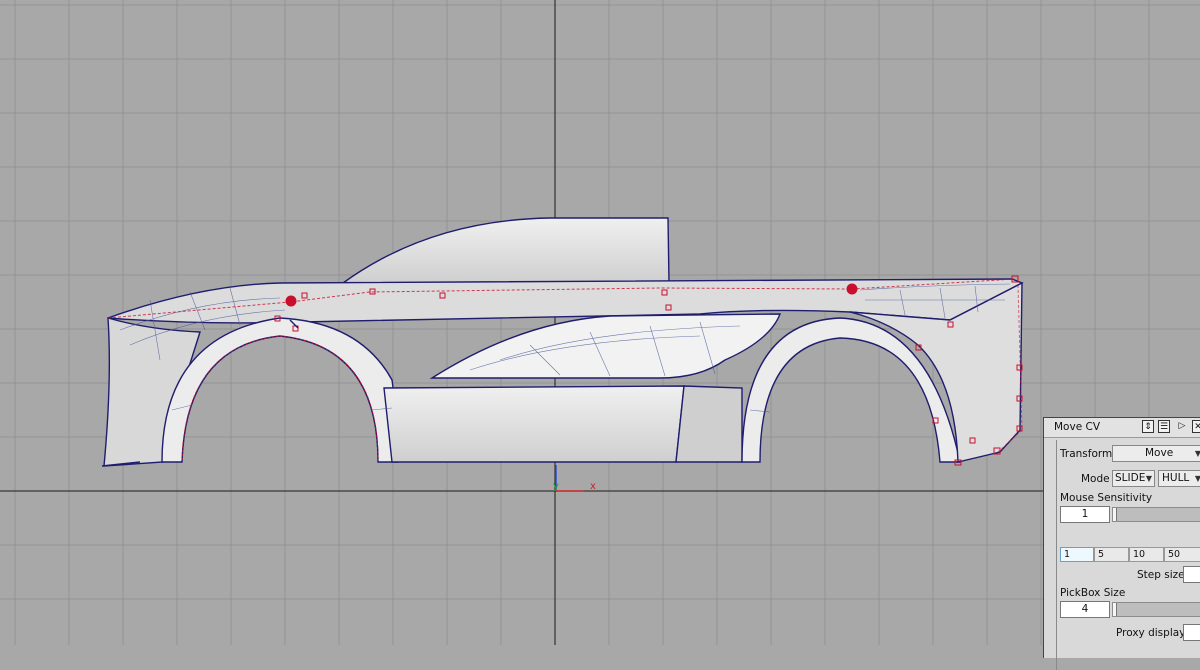 The height and width of the screenshot is (670, 1200). I want to click on mode-value: SLIDE, so click(1130, 478).